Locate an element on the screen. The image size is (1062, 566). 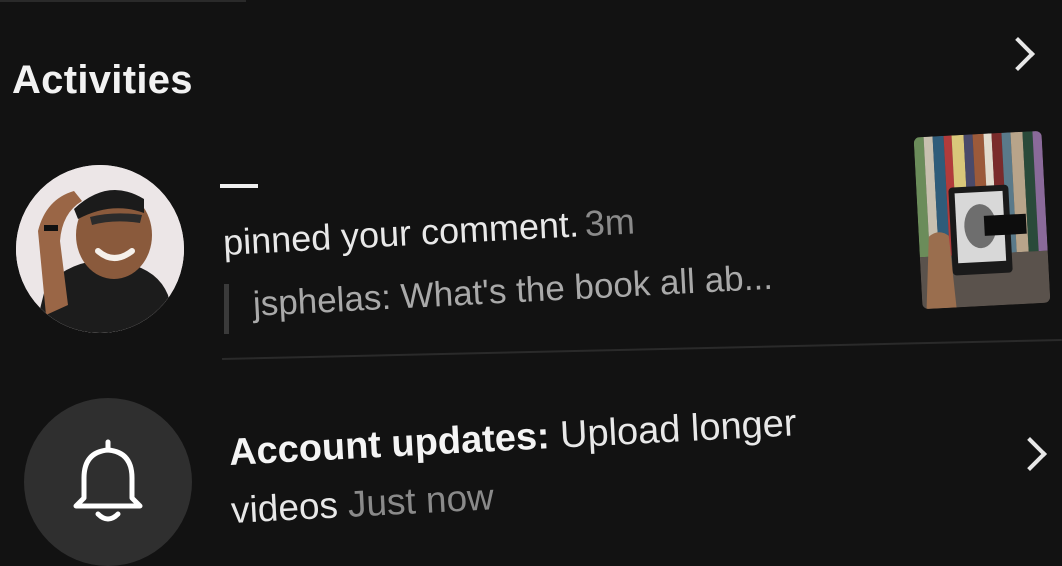
update-line-2: videos Just now is located at coordinates (362, 504).